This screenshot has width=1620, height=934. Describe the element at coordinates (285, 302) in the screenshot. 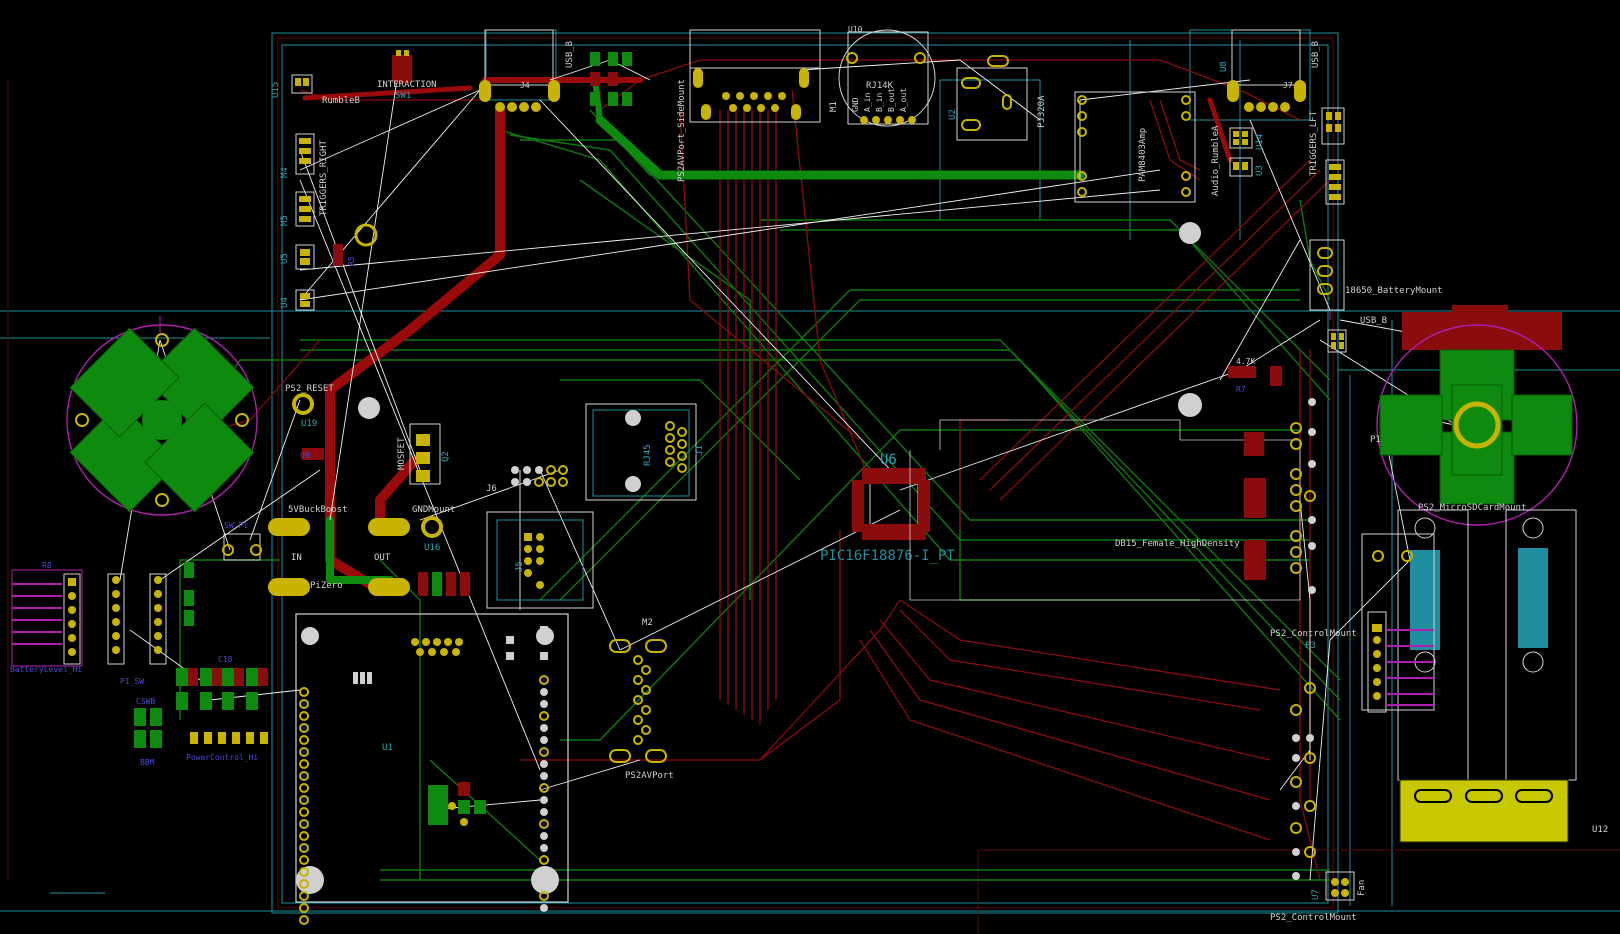

I see `u4-ref: U4` at that location.